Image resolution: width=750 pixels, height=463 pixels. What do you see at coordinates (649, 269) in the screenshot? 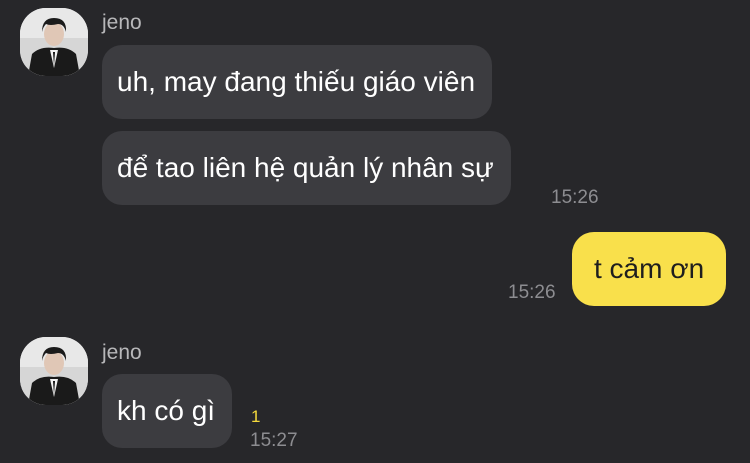
I see `my-message-bubble: t cảm ơn` at bounding box center [649, 269].